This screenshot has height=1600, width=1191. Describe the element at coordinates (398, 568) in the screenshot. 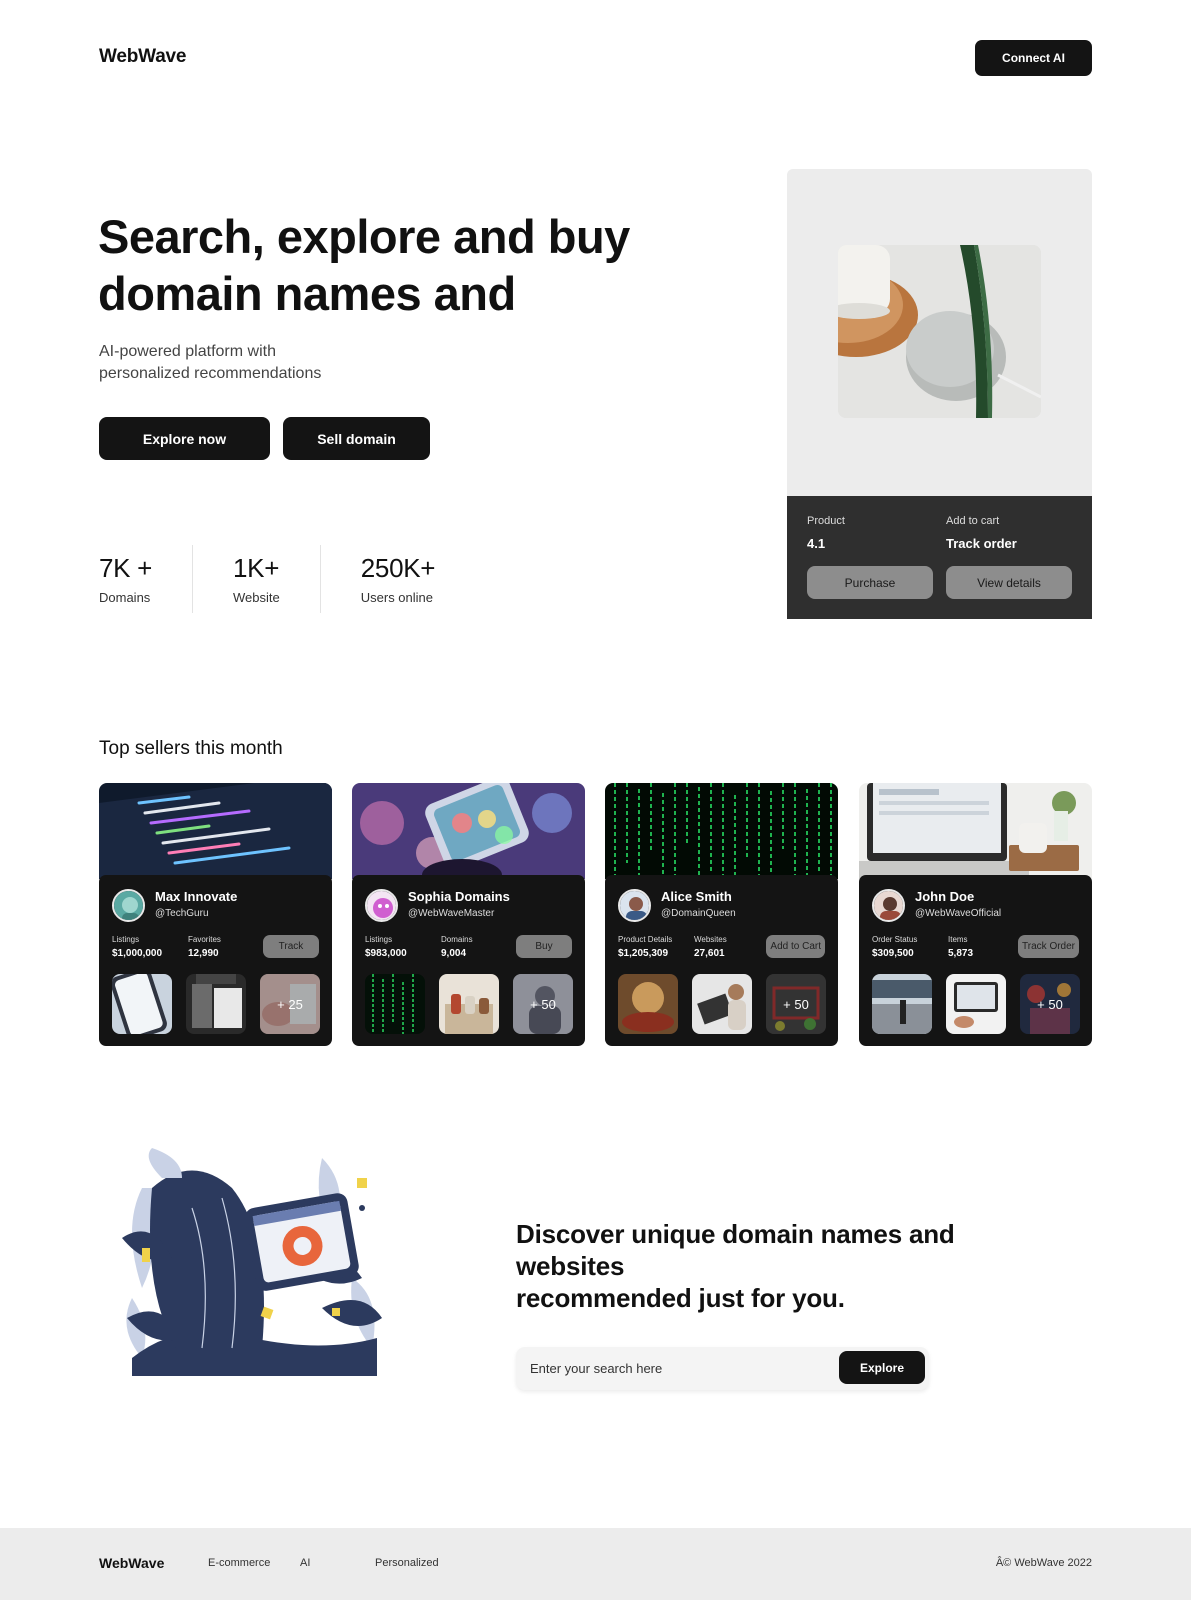

I see `stat-value: 250K+` at that location.